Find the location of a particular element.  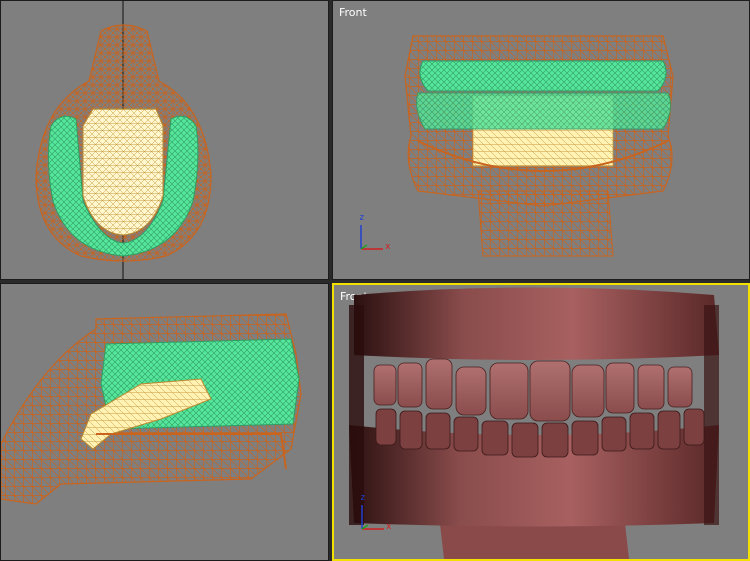

top-view-mesh is located at coordinates (123, 140).